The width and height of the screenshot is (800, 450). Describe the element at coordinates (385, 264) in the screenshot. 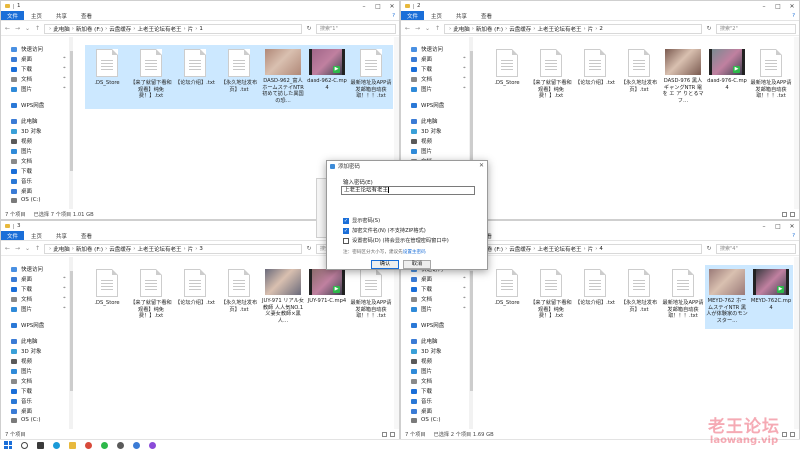

I see `ok-button: 确认` at that location.